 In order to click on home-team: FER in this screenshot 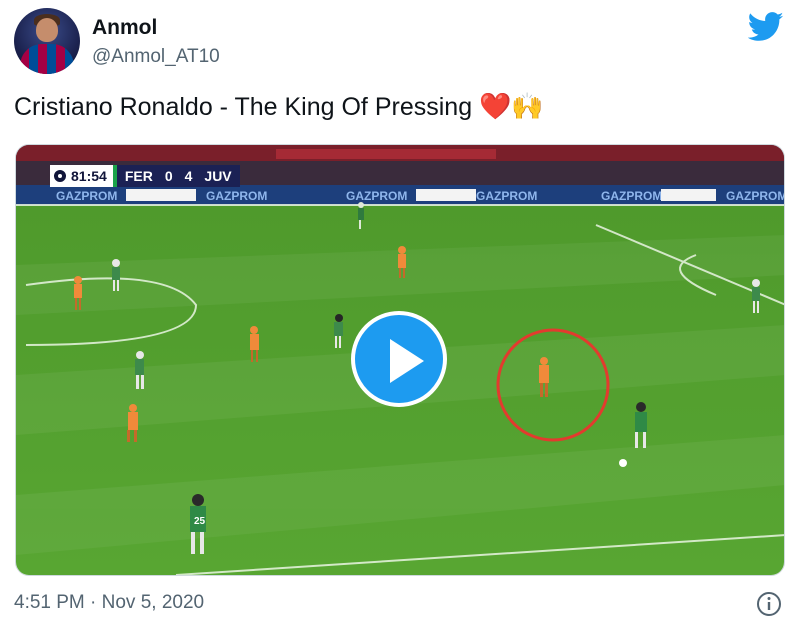, I will do `click(138, 176)`.